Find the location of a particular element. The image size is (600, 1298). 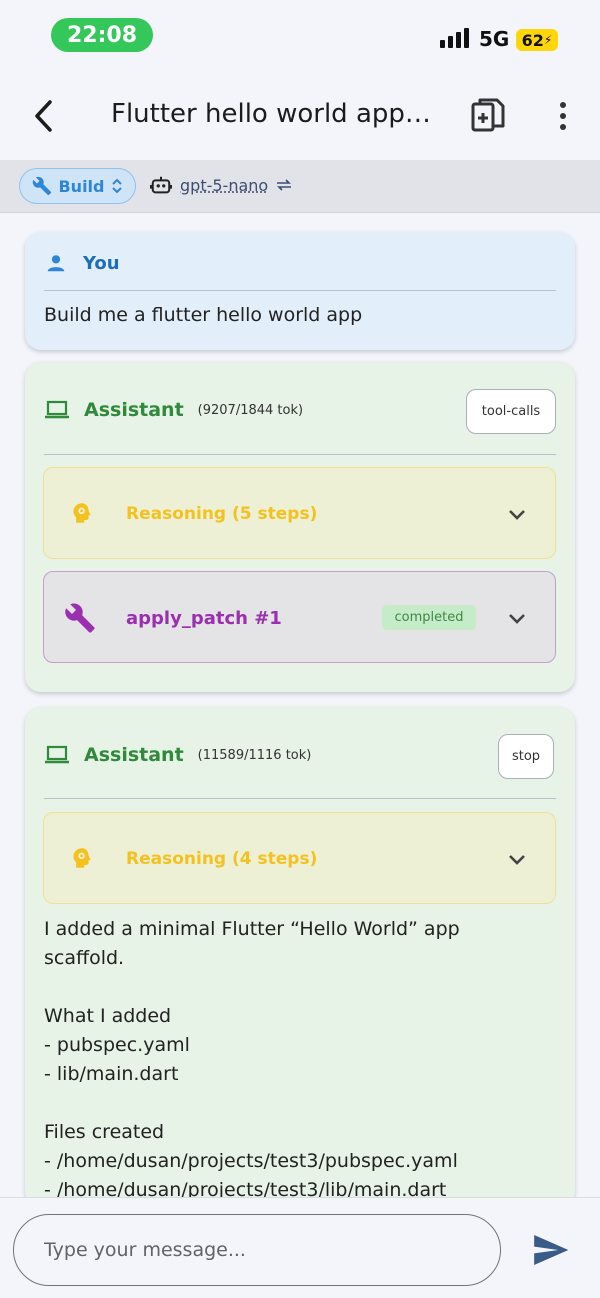

model-selector: gpt-5-nano is located at coordinates (221, 185).